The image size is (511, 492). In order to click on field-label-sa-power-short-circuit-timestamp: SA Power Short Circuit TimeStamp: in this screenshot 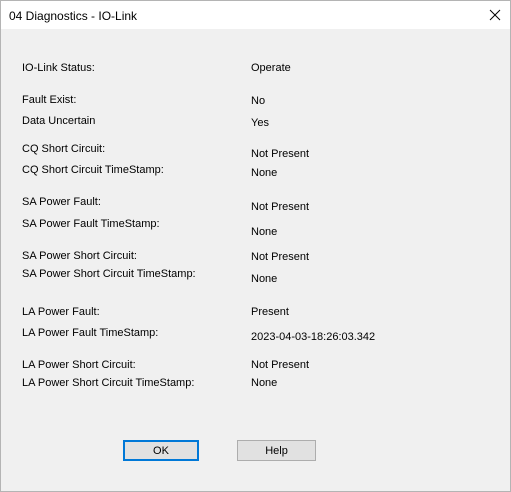, I will do `click(109, 274)`.